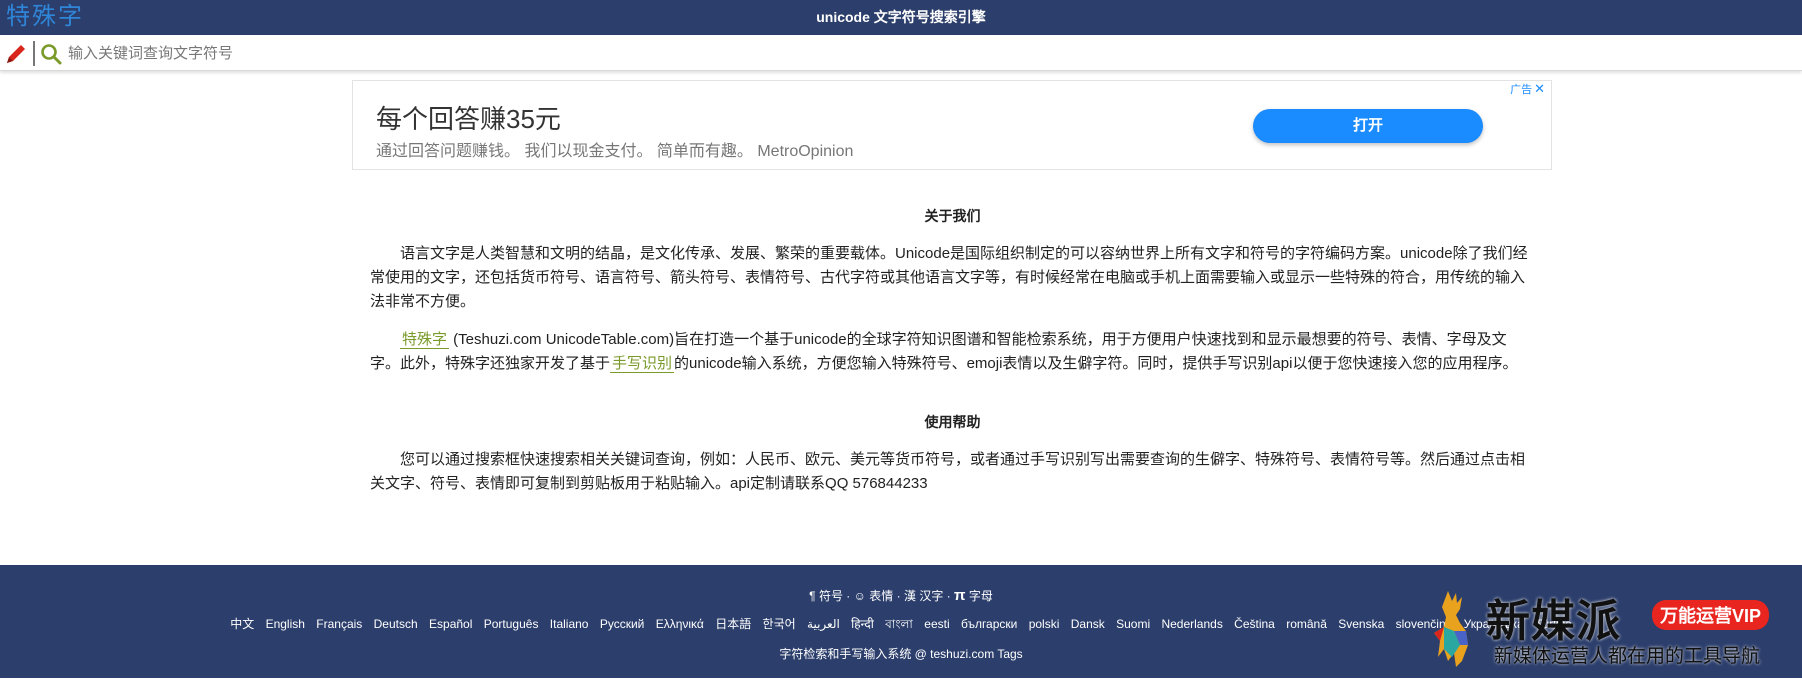  Describe the element at coordinates (339, 624) in the screenshot. I see `lang-link: Français` at that location.